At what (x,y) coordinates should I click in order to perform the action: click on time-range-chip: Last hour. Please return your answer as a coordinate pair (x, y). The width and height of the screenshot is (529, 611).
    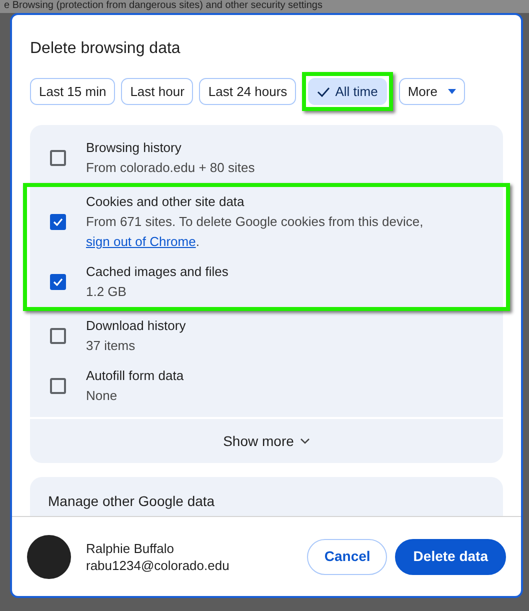
    Looking at the image, I should click on (157, 91).